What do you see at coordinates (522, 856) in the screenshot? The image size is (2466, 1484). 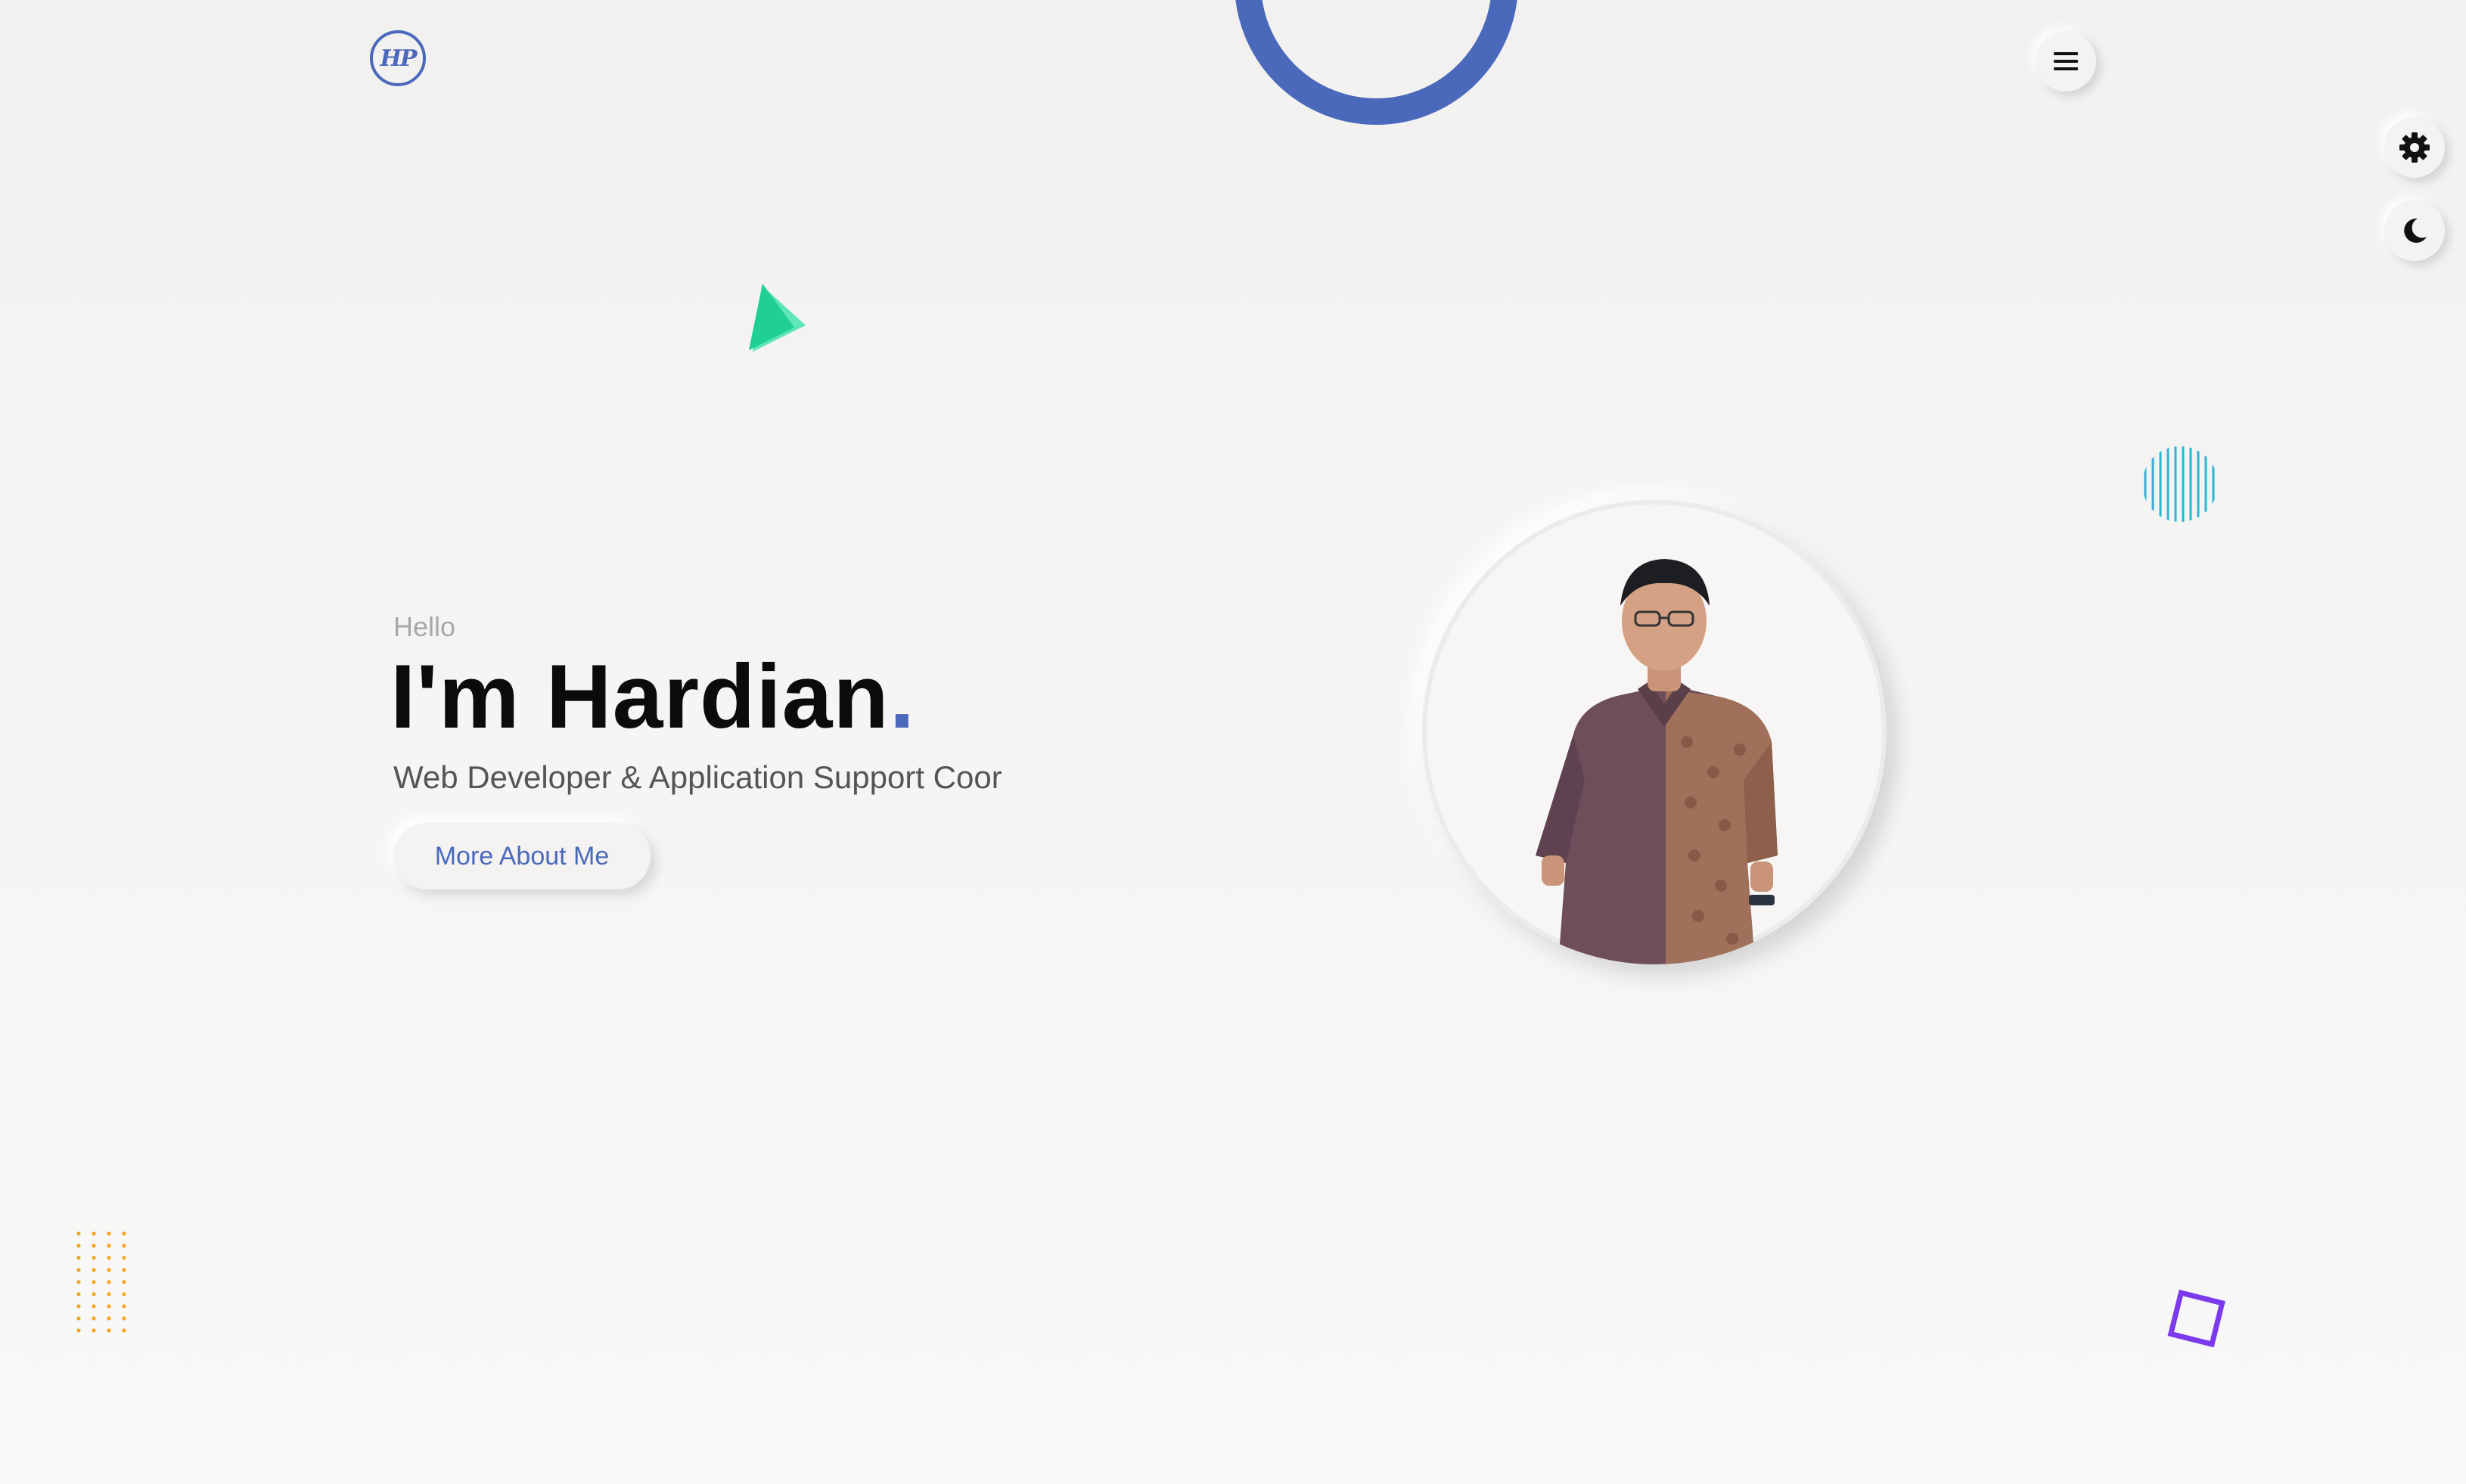 I see `more-about-me-button: More About Me` at bounding box center [522, 856].